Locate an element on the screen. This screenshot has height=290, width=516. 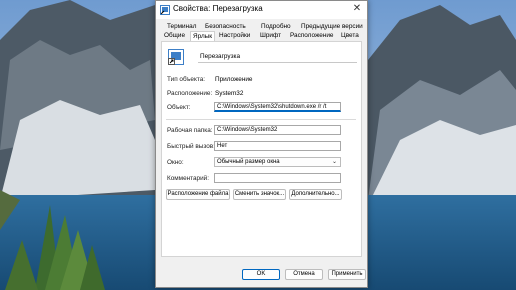
target-value: C:\Windows\System32\shutdown.exe /r /t is located at coordinates (272, 107).